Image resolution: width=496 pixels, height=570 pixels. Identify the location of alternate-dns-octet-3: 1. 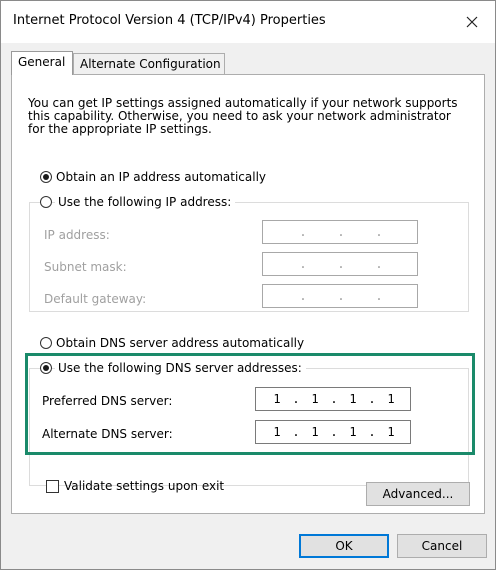
(353, 432).